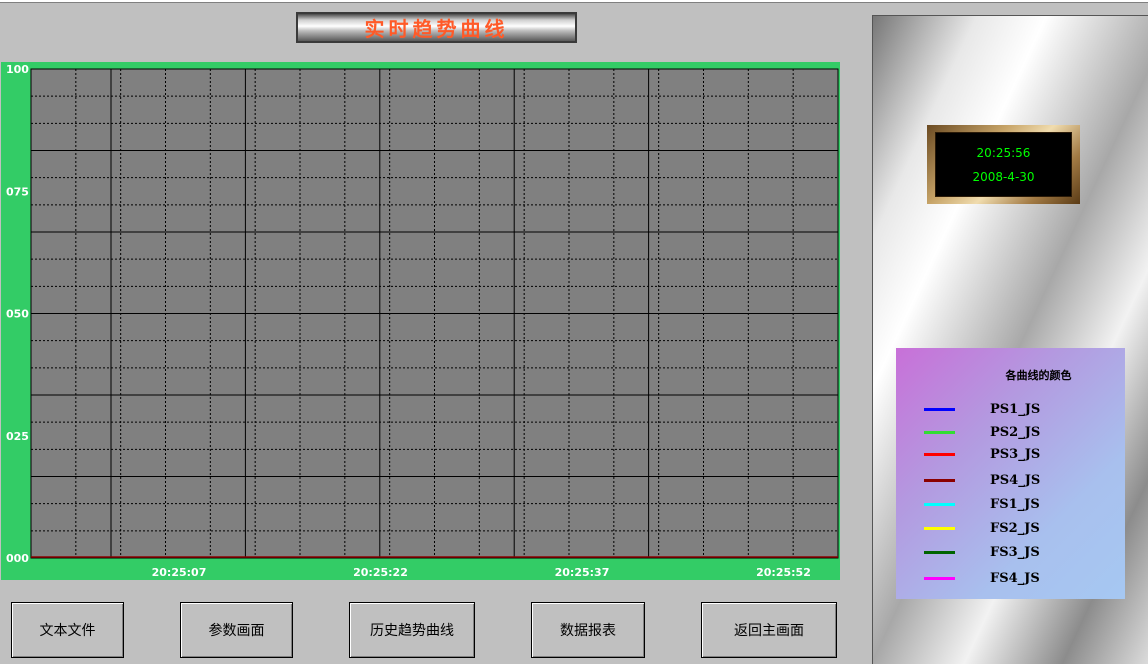  I want to click on legend-item: FS3_JS, so click(1010, 553).